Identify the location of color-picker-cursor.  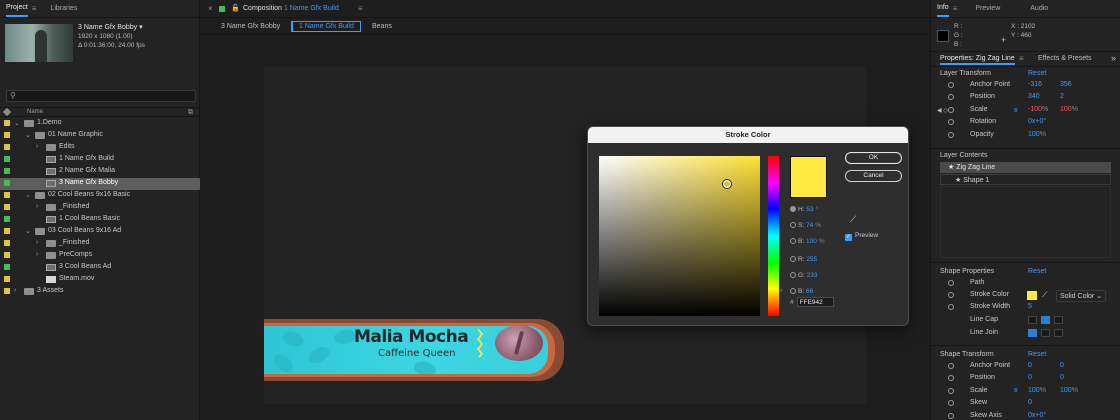
(727, 184).